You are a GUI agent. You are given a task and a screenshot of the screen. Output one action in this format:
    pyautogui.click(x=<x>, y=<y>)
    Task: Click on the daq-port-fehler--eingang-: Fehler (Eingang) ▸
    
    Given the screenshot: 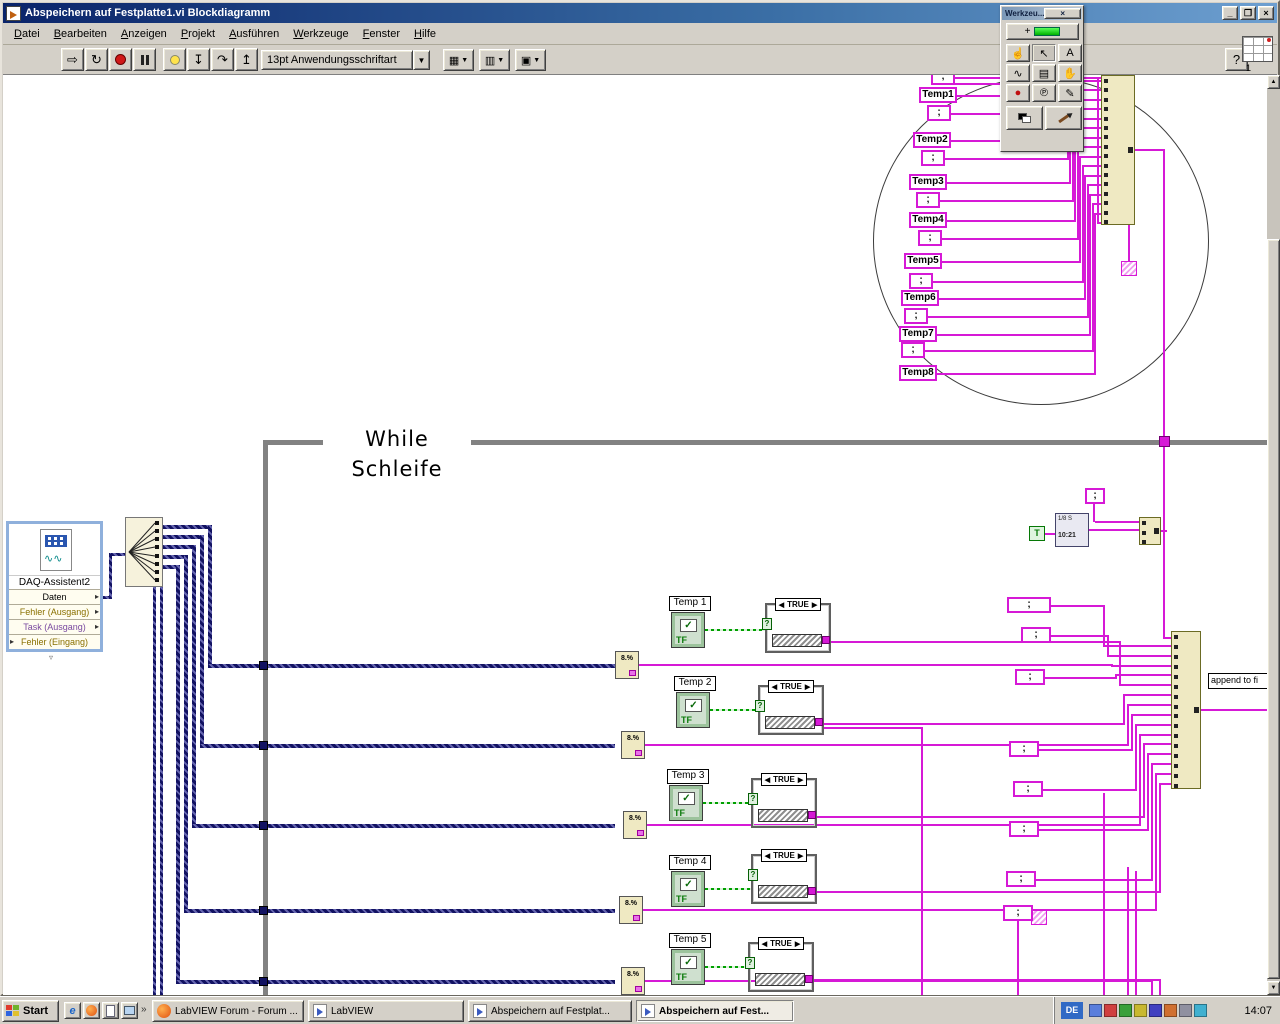 What is the action you would take?
    pyautogui.click(x=54, y=641)
    